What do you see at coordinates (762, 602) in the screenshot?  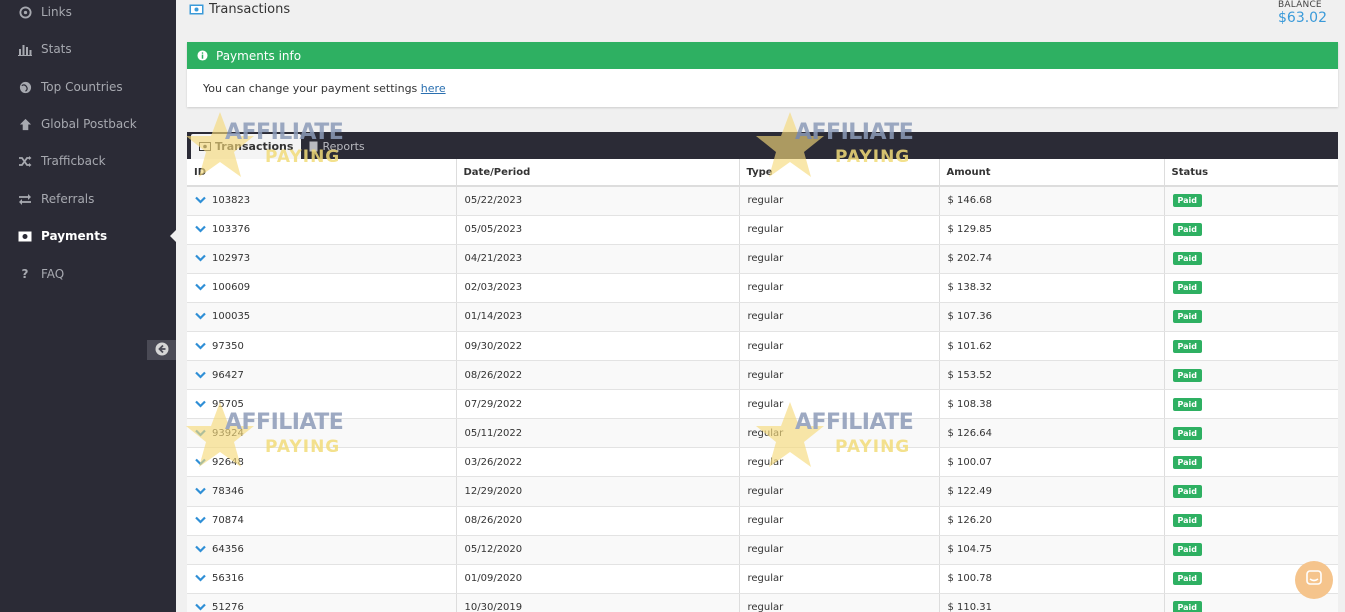 I see `table-row: 51276 10/30/2019 regular $ 110.31 Paid` at bounding box center [762, 602].